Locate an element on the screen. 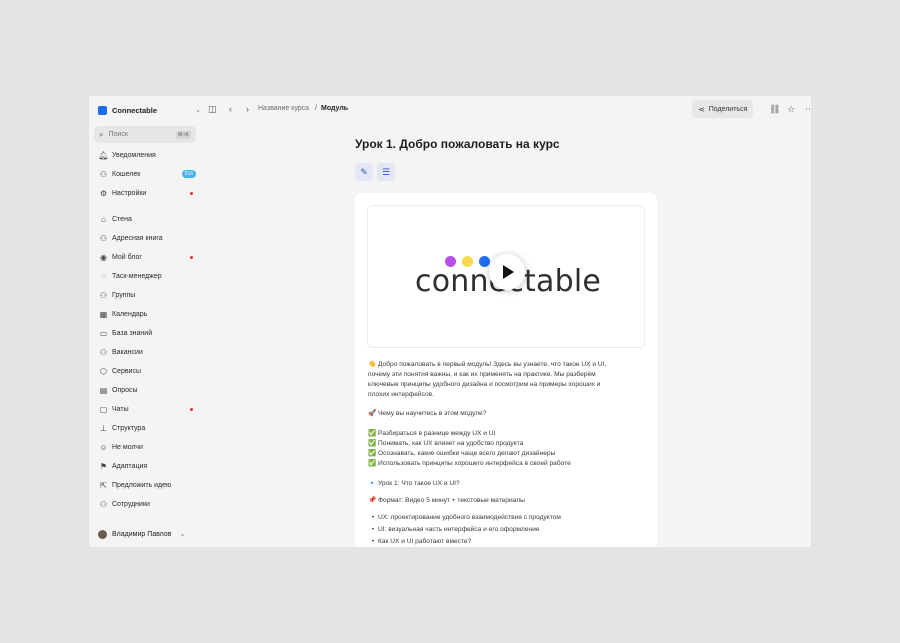 The height and width of the screenshot is (643, 900). calendar-icon: ▦ is located at coordinates (103, 314).